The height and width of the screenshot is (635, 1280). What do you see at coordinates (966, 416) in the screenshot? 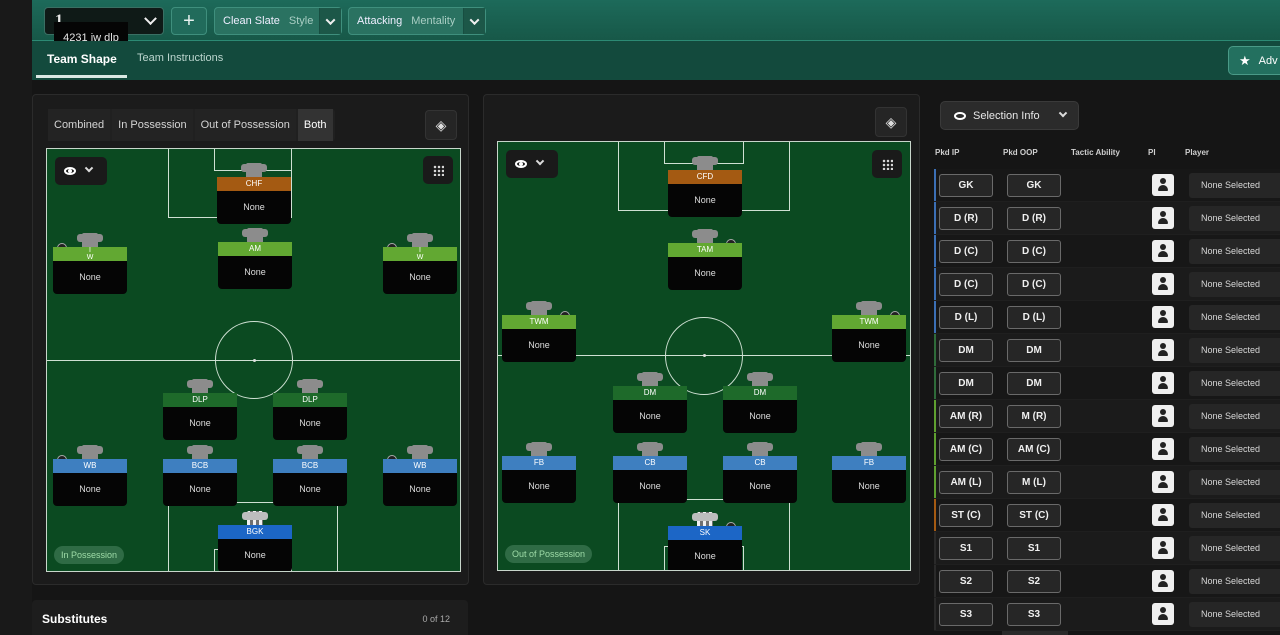
I see `pkd-ip-button: AM (R)` at bounding box center [966, 416].